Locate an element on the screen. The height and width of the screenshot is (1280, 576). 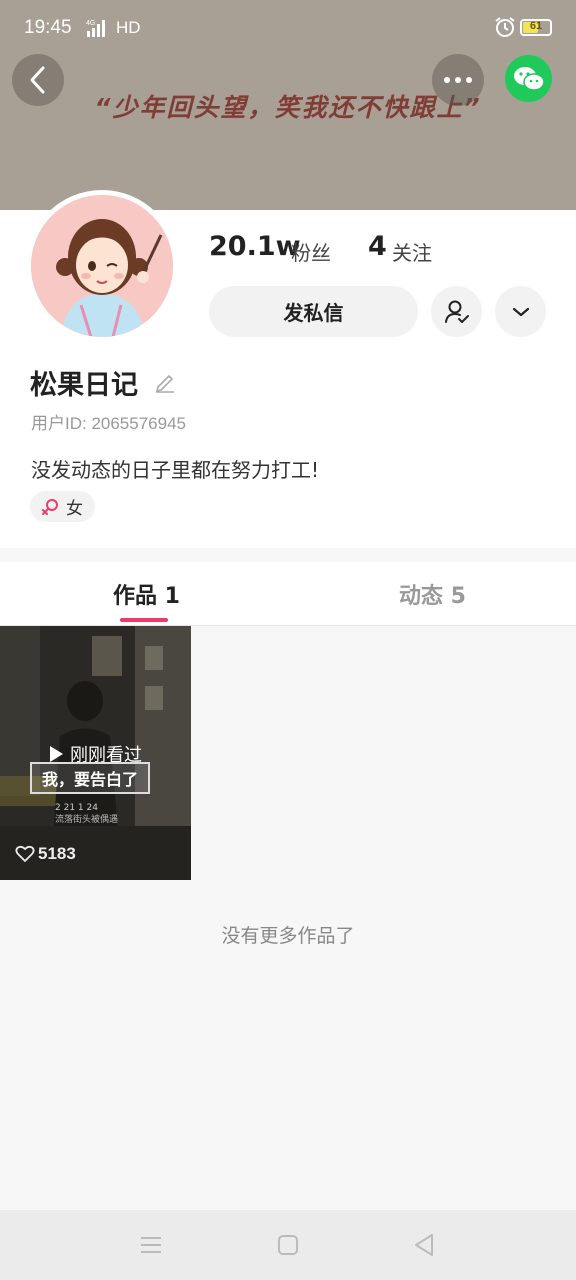
avatar is located at coordinates (102, 266).